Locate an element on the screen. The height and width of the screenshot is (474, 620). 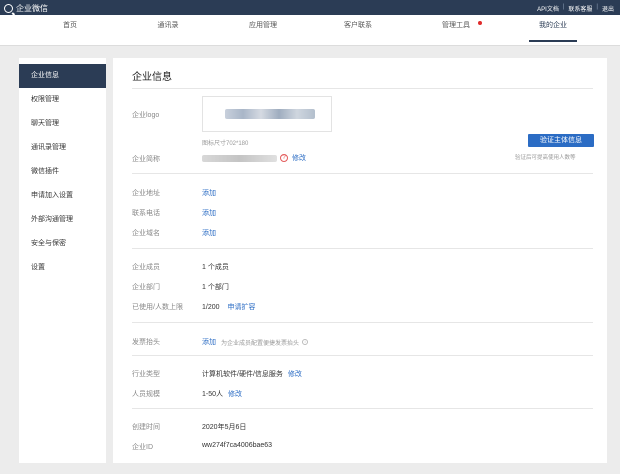
departments-value: 1 个部门 is located at coordinates (215, 287).